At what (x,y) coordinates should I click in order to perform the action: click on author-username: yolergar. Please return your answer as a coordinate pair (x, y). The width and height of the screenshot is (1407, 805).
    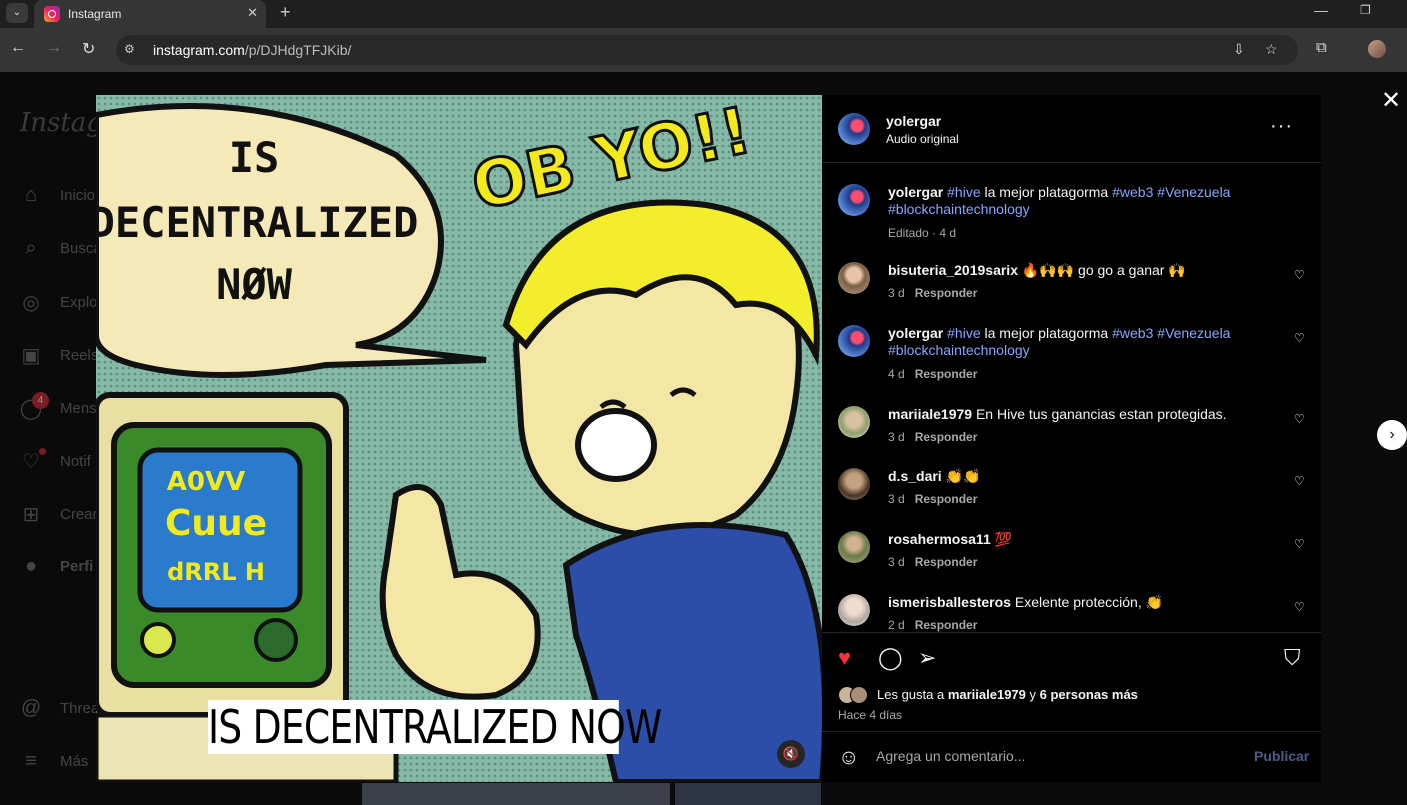
    Looking at the image, I should click on (913, 121).